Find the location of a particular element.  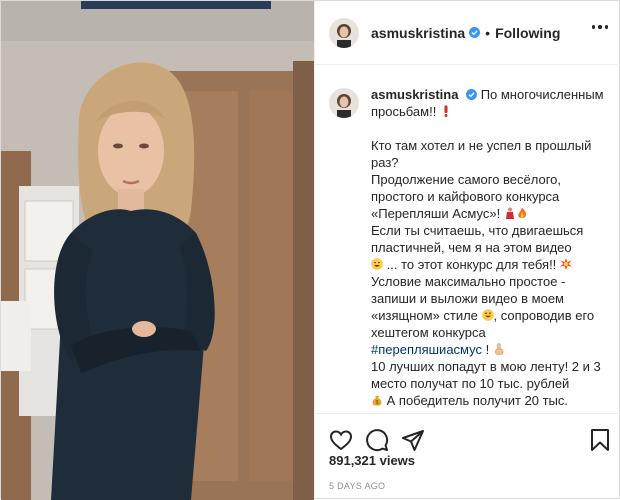

header-username: asmuskristina is located at coordinates (418, 33).